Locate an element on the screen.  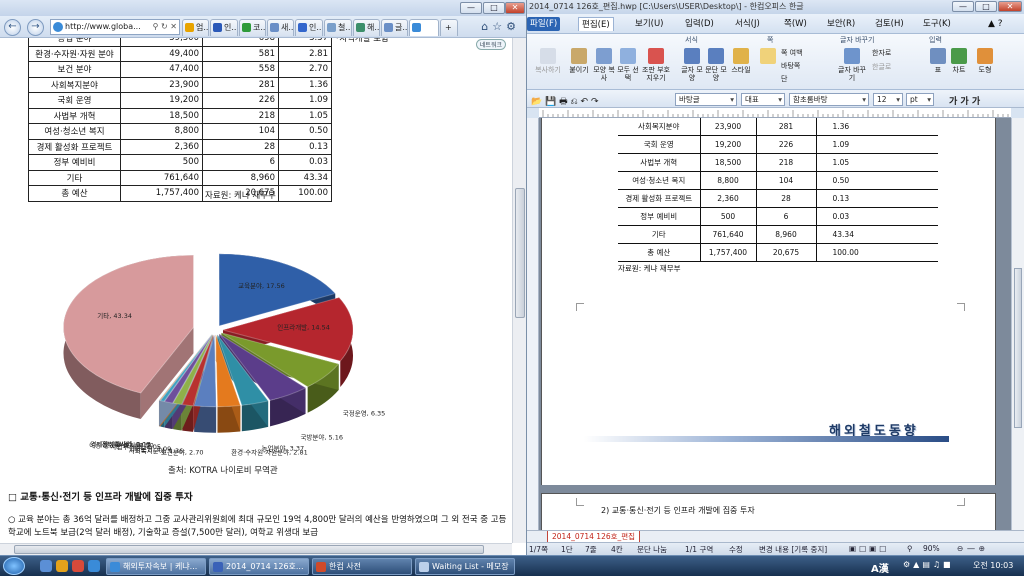
table-row: 기타 761,640 8,960 43.34 is located at coordinates (215, 177).